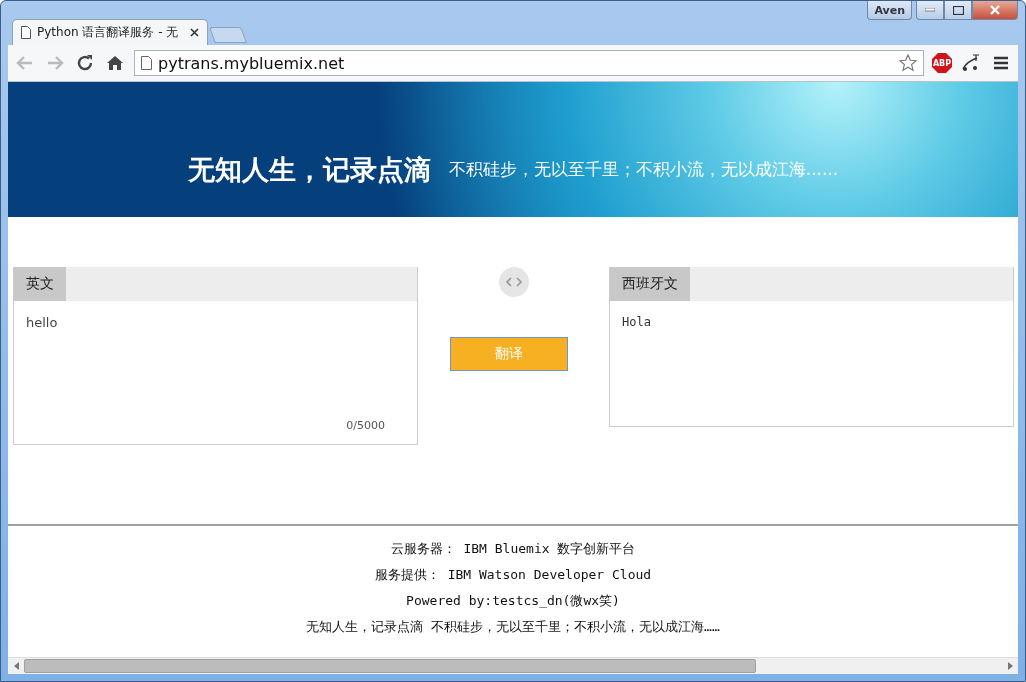 Image resolution: width=1026 pixels, height=682 pixels. What do you see at coordinates (215, 360) in the screenshot?
I see `source-text: hello` at bounding box center [215, 360].